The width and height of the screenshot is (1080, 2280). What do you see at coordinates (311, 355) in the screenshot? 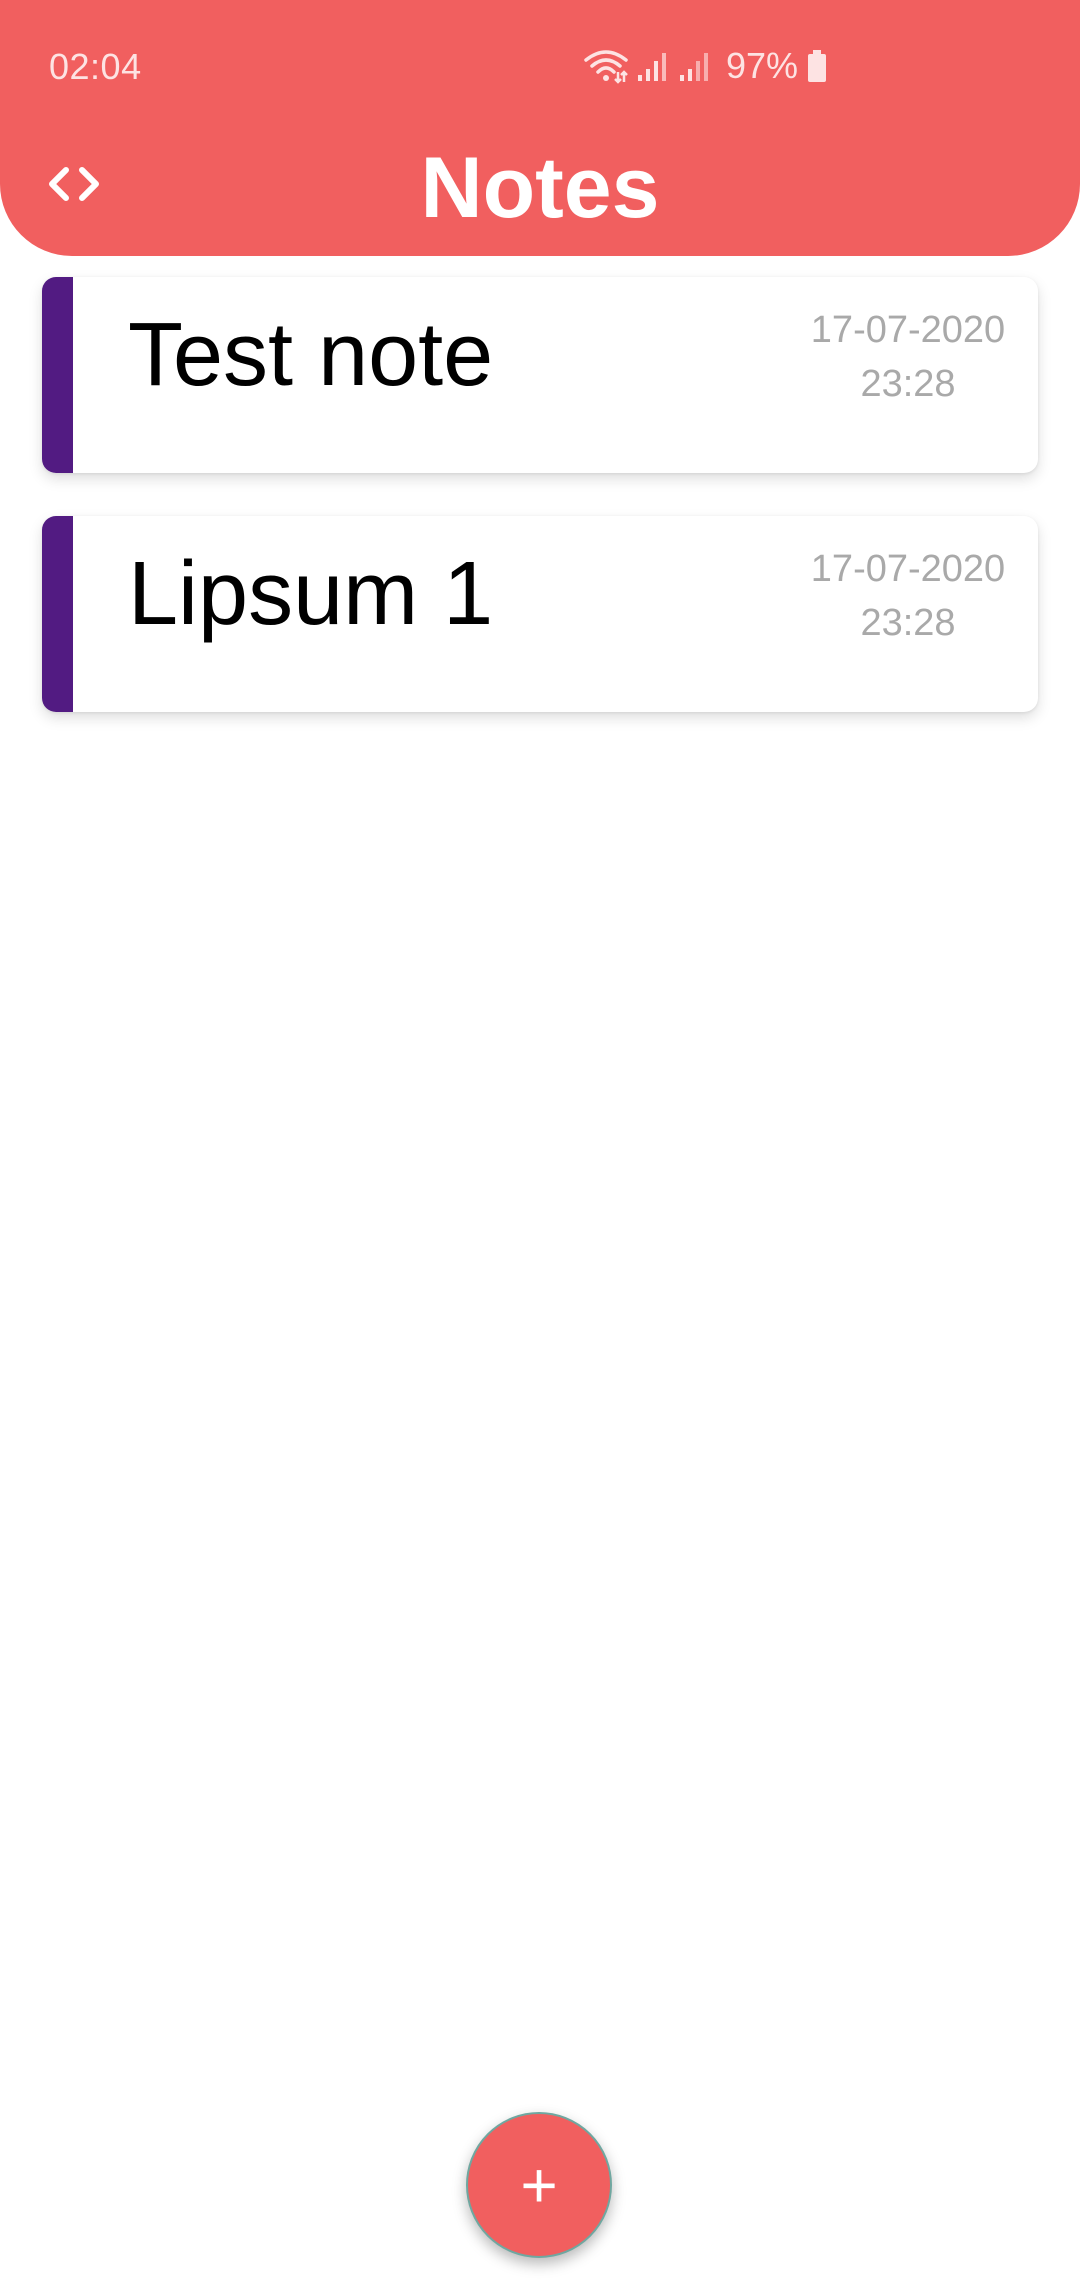
I see `note-title: Test note` at bounding box center [311, 355].